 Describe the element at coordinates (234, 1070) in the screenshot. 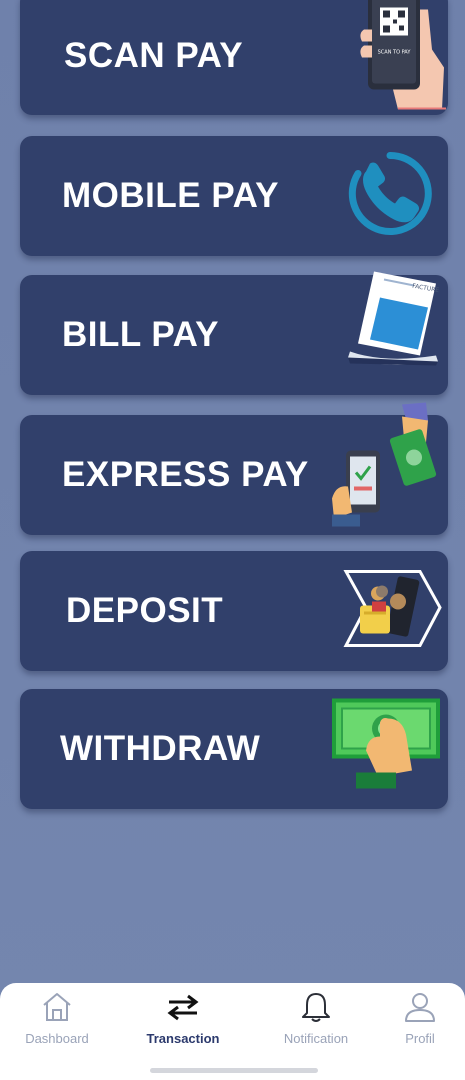

I see `home-indicator` at that location.